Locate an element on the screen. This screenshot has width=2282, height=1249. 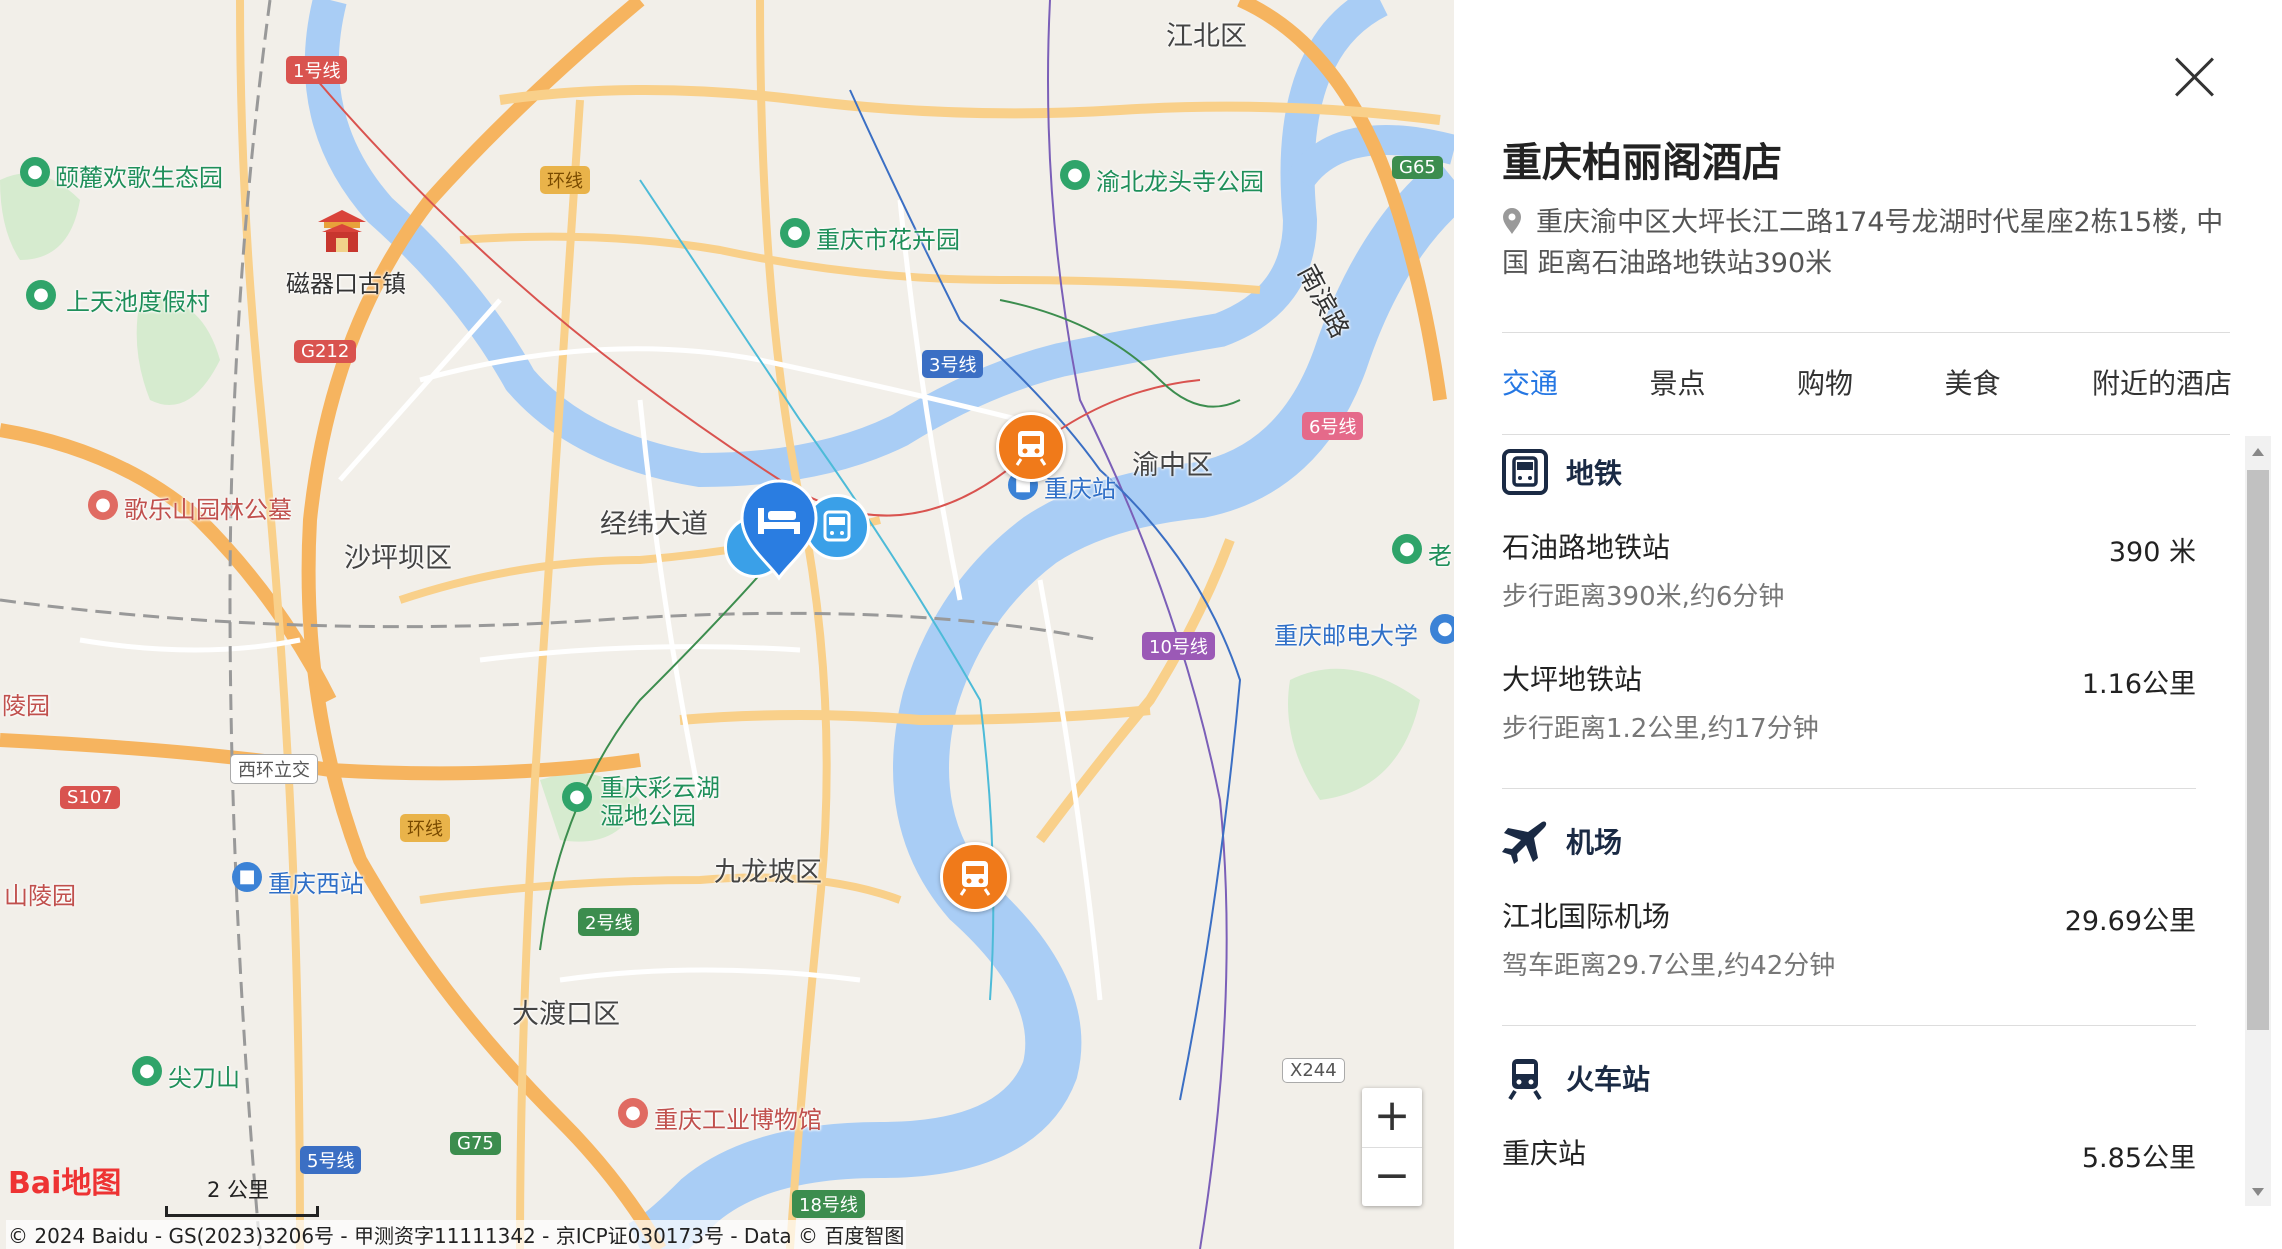
airport-drive-info: 驾车距离29.7公里,约42分钟 is located at coordinates (1669, 966).